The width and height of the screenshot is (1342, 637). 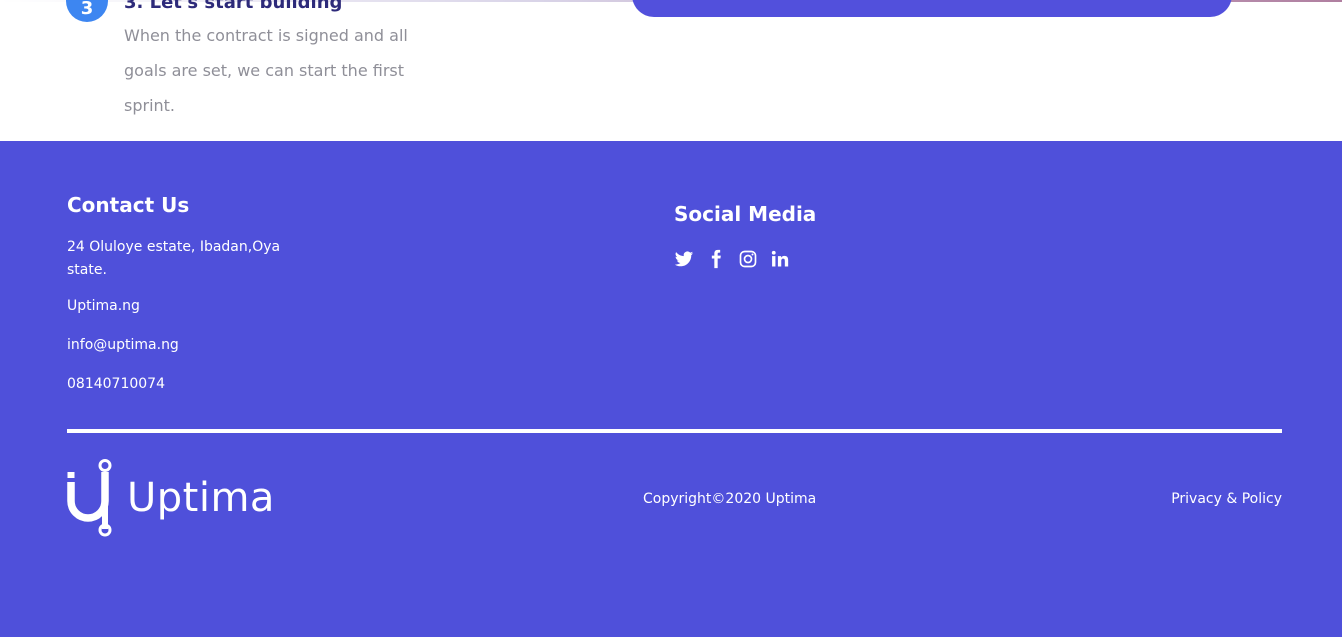 I want to click on copyright-text: Copyright©2020 Uptima, so click(x=730, y=499).